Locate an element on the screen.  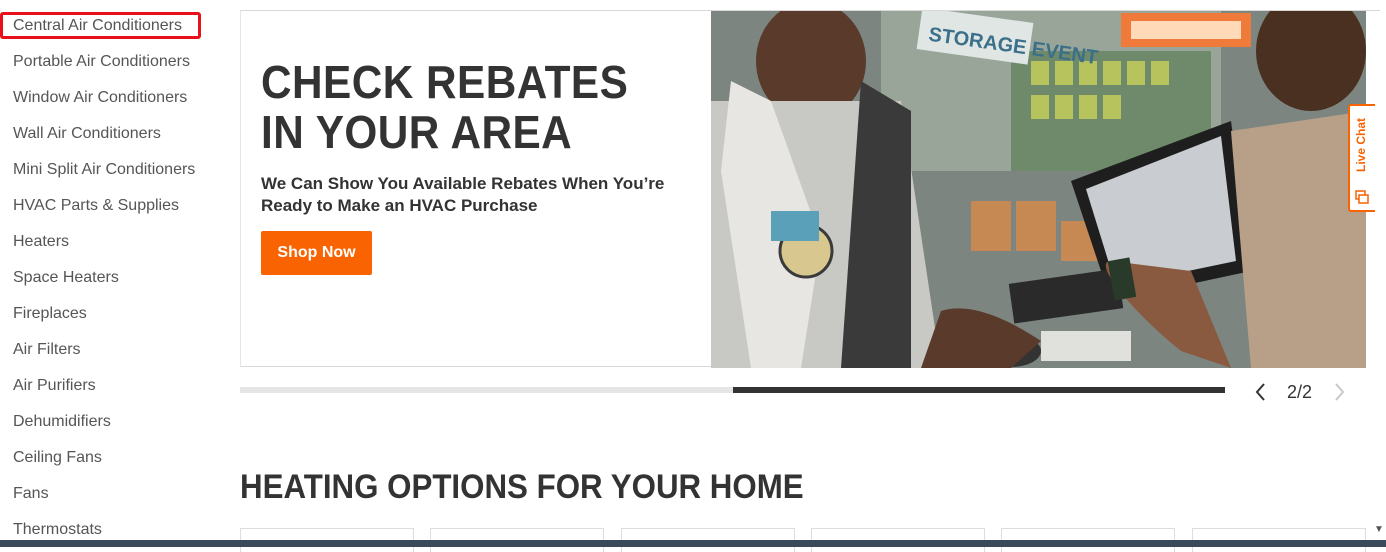
sidebar-item-fans: Fans is located at coordinates (31, 494).